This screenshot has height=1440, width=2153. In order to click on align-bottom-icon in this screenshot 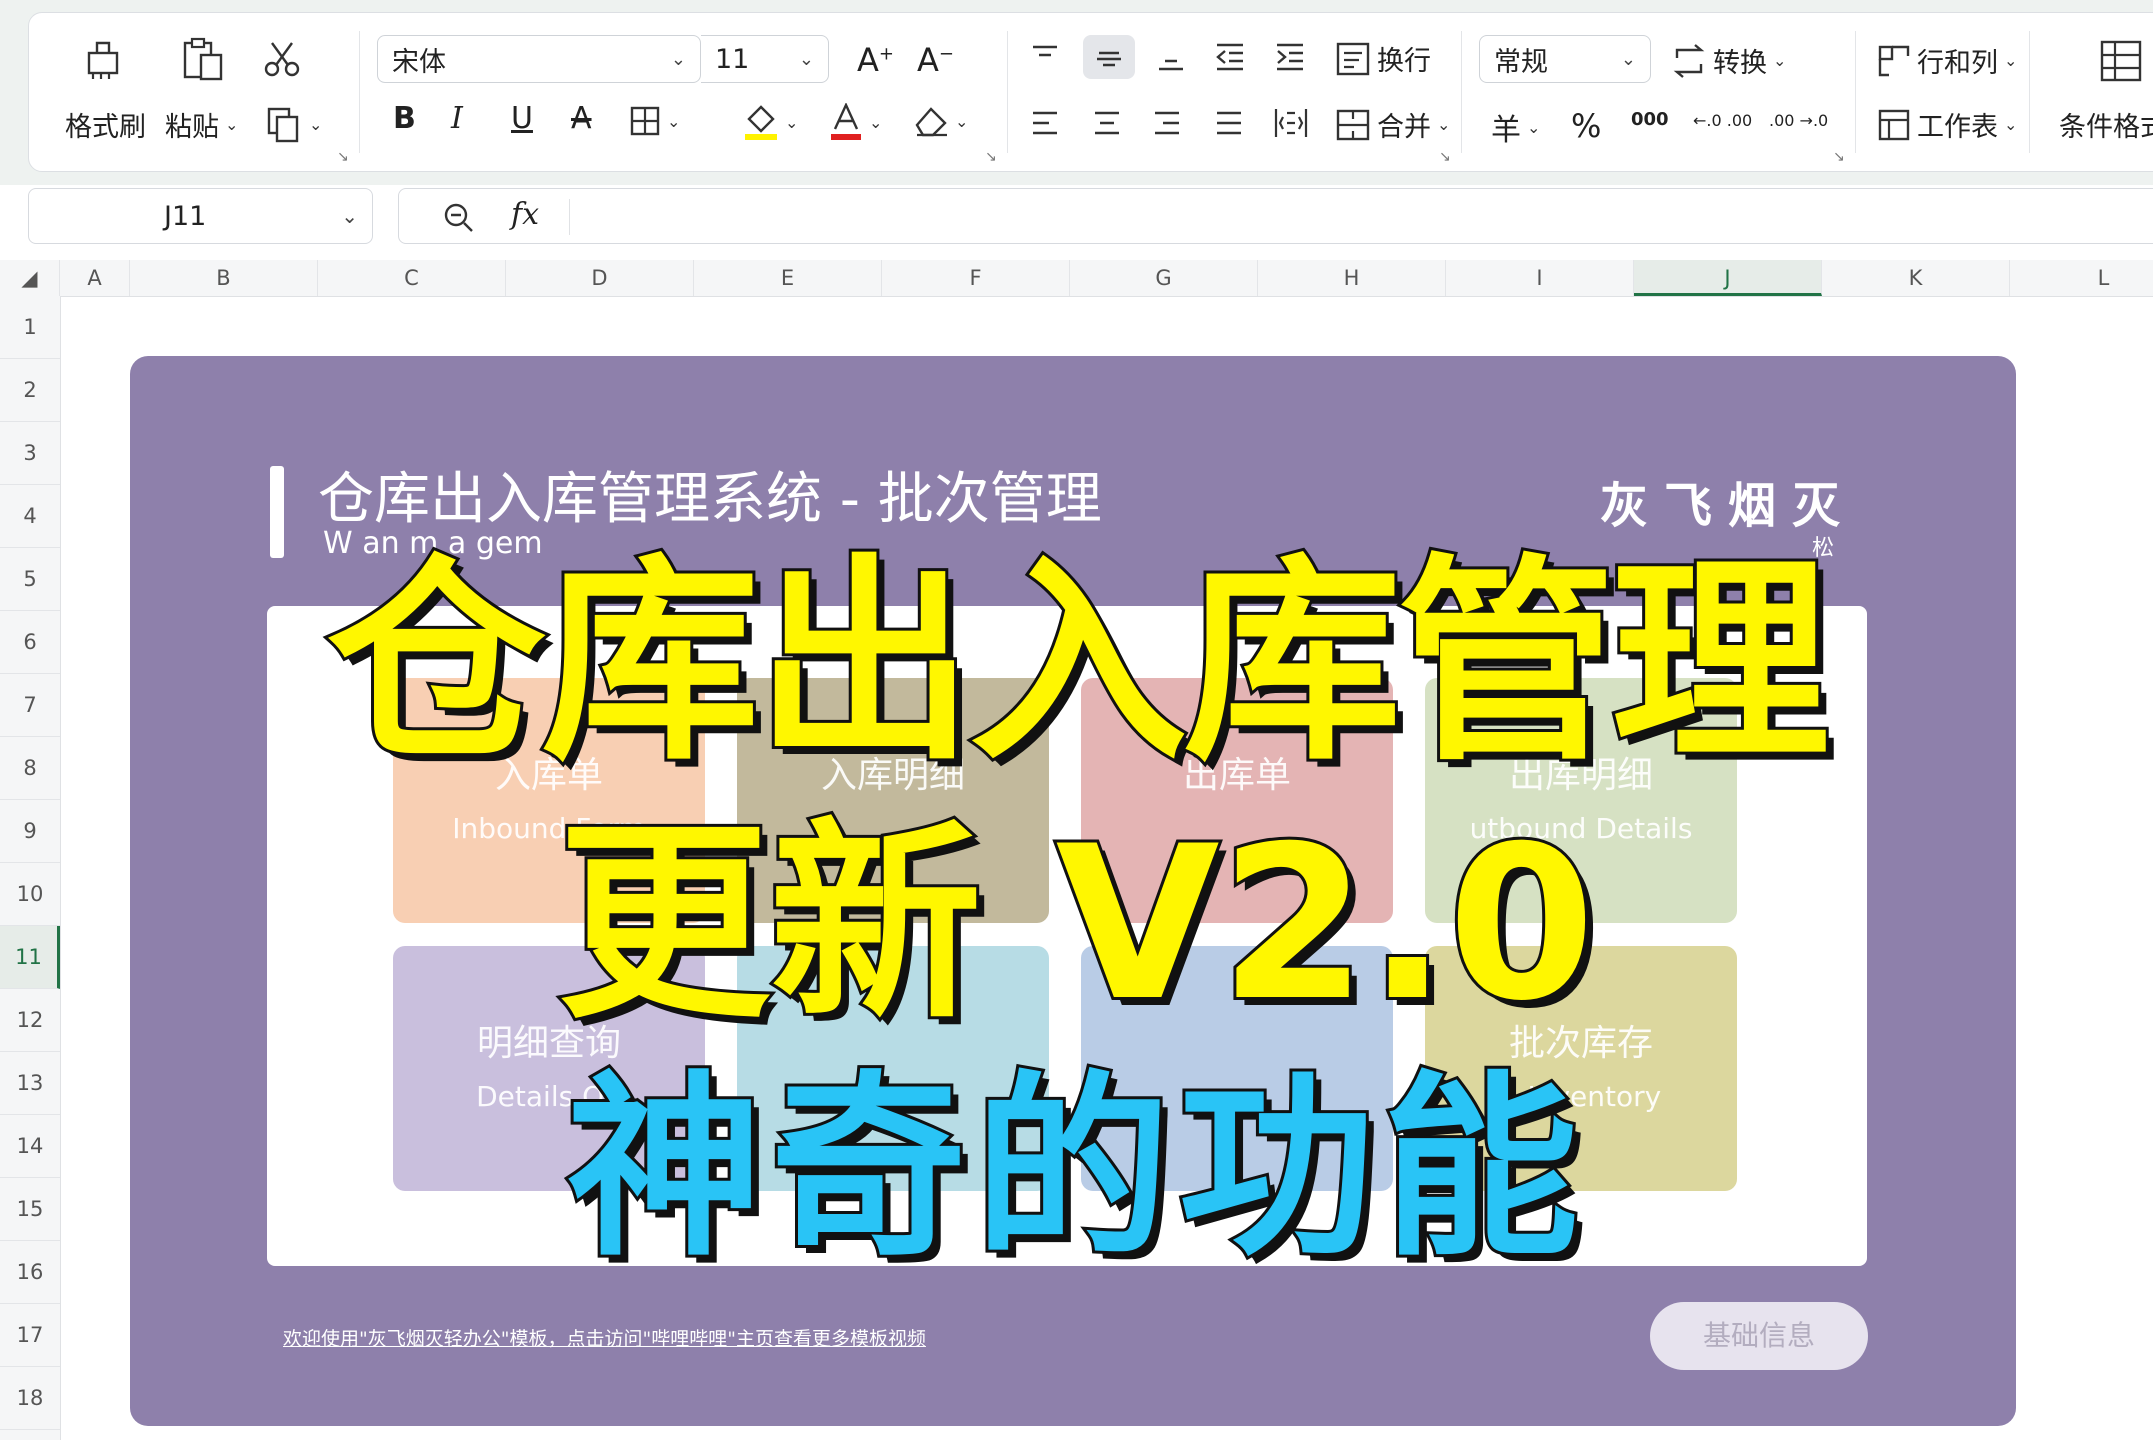, I will do `click(1171, 65)`.